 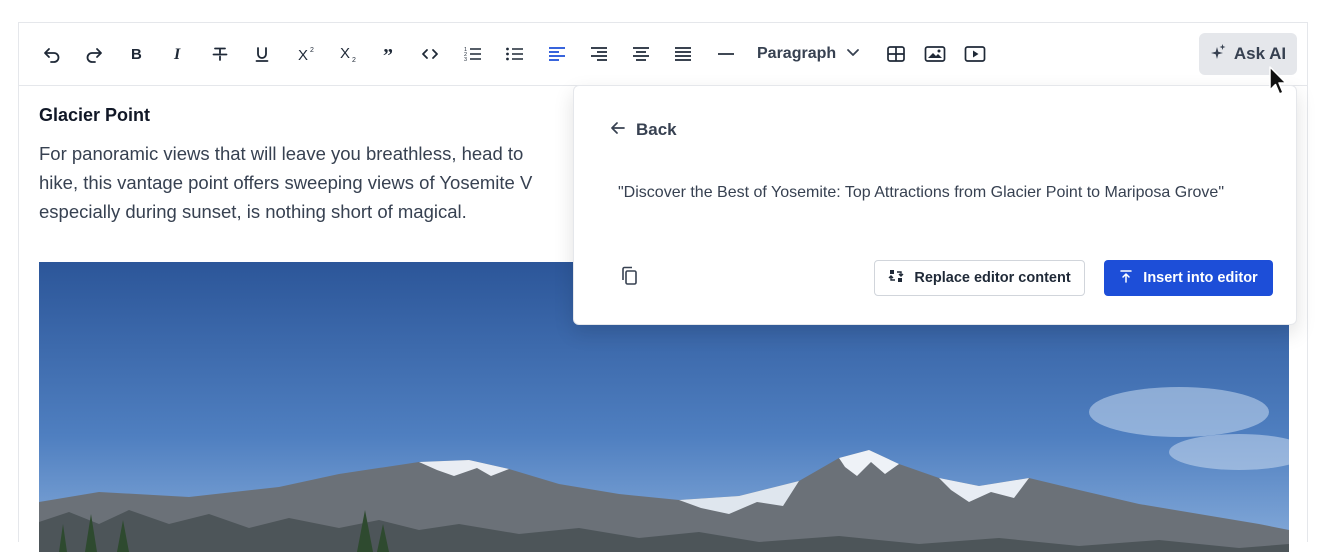 I want to click on redo-icon, so click(x=94, y=54).